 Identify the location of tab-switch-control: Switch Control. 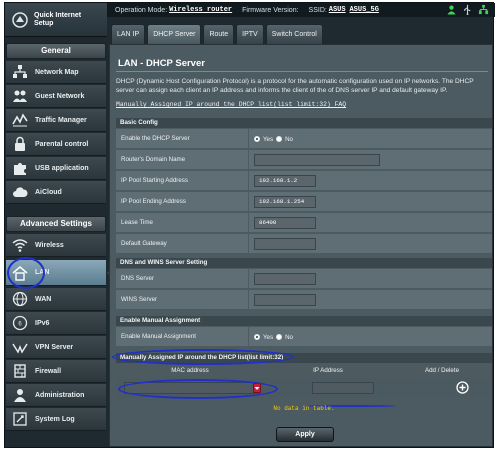
(294, 34).